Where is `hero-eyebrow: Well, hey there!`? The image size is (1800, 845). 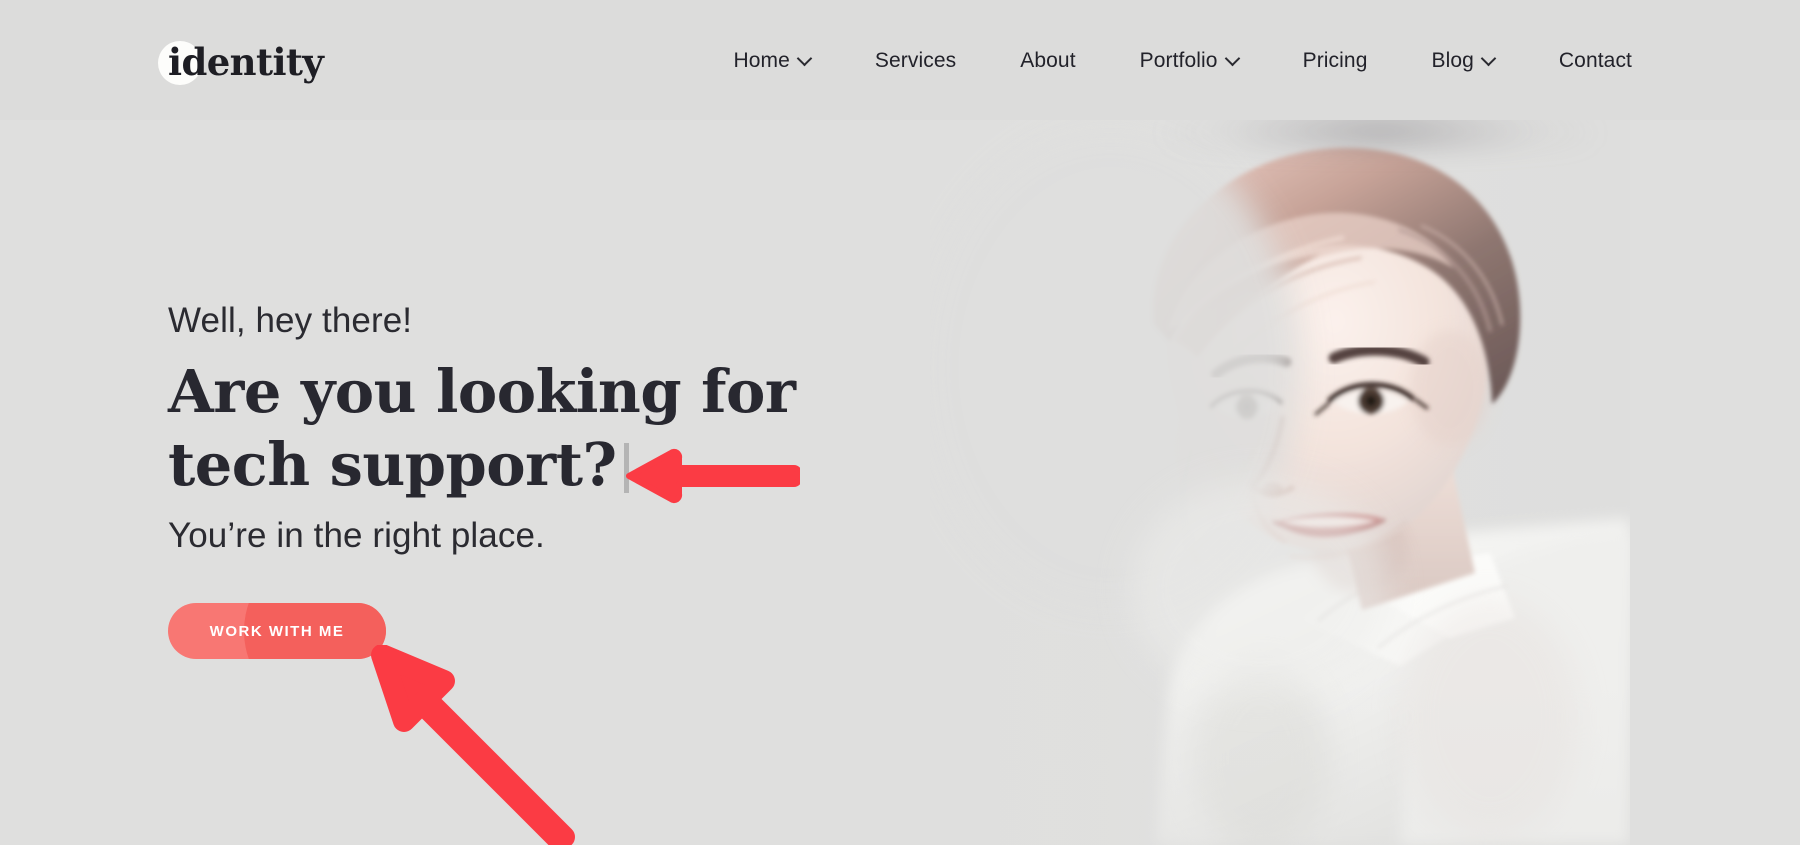 hero-eyebrow: Well, hey there! is located at coordinates (290, 320).